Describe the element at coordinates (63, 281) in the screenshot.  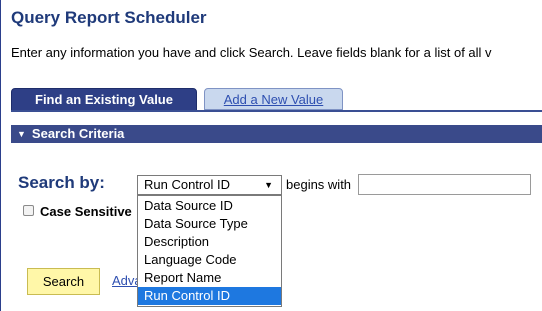
I see `search-button: Search` at that location.